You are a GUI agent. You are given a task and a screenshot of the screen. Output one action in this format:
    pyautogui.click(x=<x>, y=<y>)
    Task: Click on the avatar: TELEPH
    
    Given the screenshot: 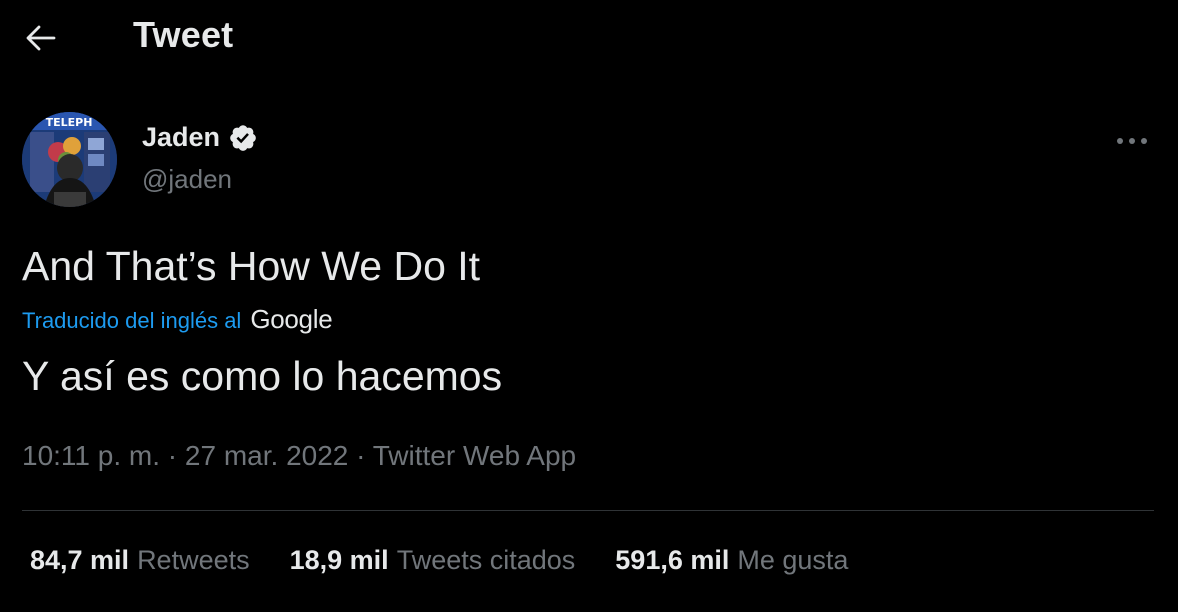 What is the action you would take?
    pyautogui.click(x=69, y=159)
    